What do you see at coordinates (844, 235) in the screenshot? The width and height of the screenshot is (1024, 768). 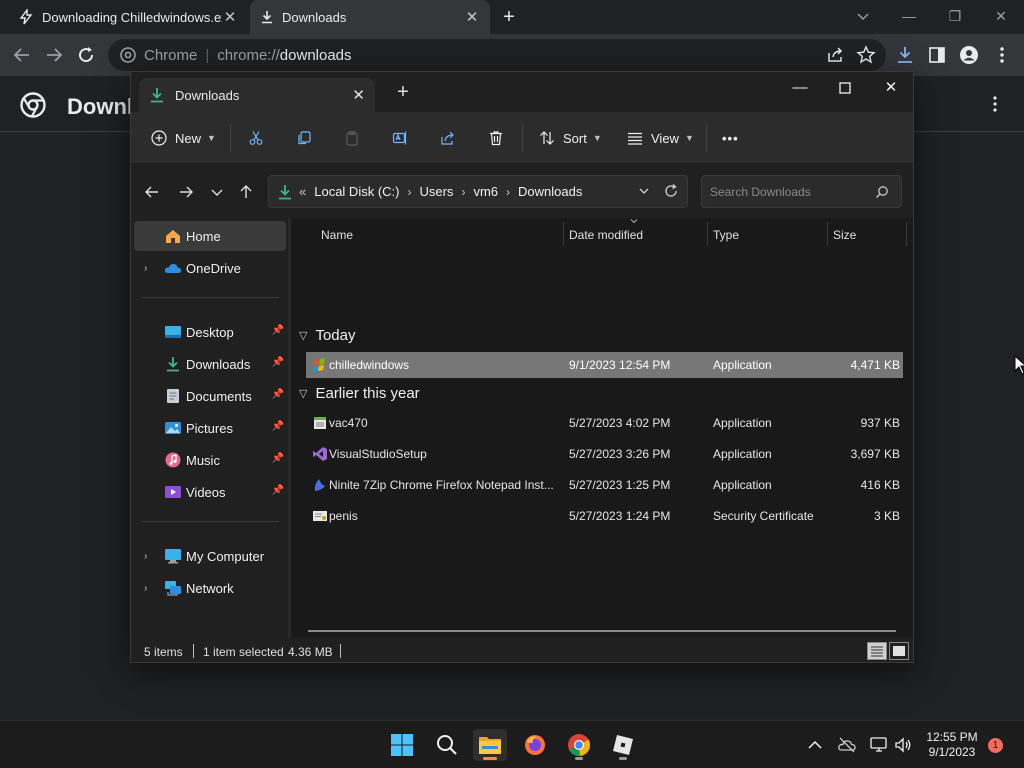 I see `column-header-size: Size` at bounding box center [844, 235].